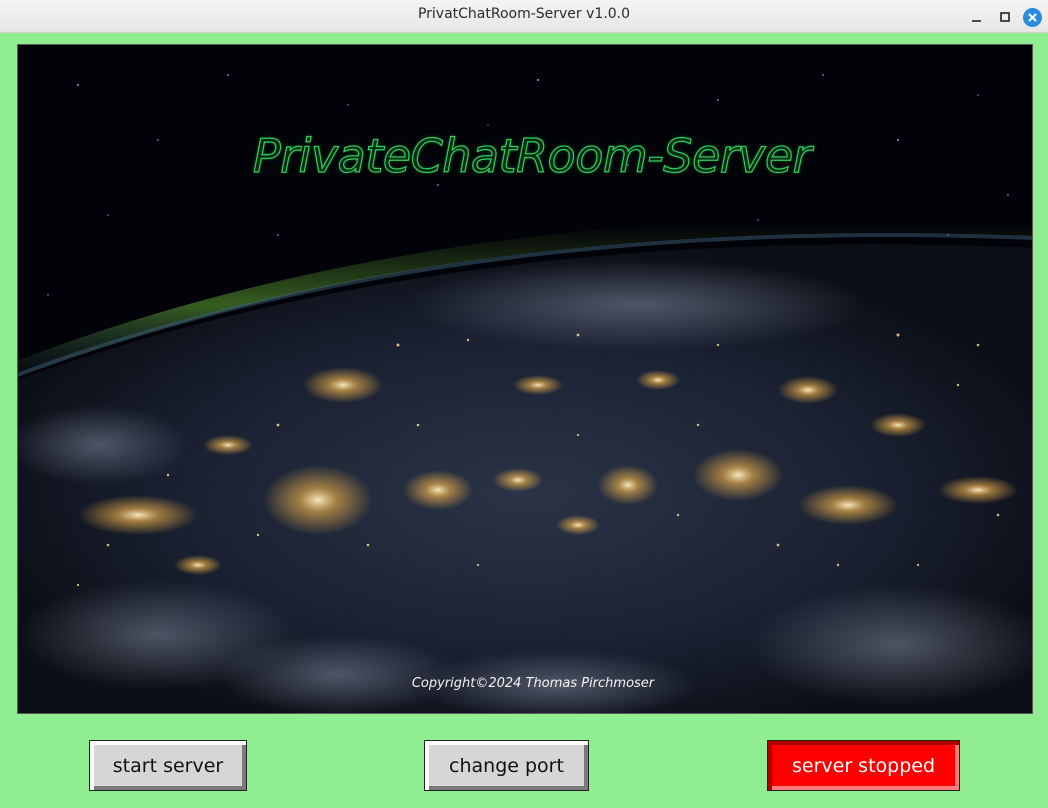 This screenshot has width=1048, height=808. I want to click on maximize-button, so click(1005, 17).